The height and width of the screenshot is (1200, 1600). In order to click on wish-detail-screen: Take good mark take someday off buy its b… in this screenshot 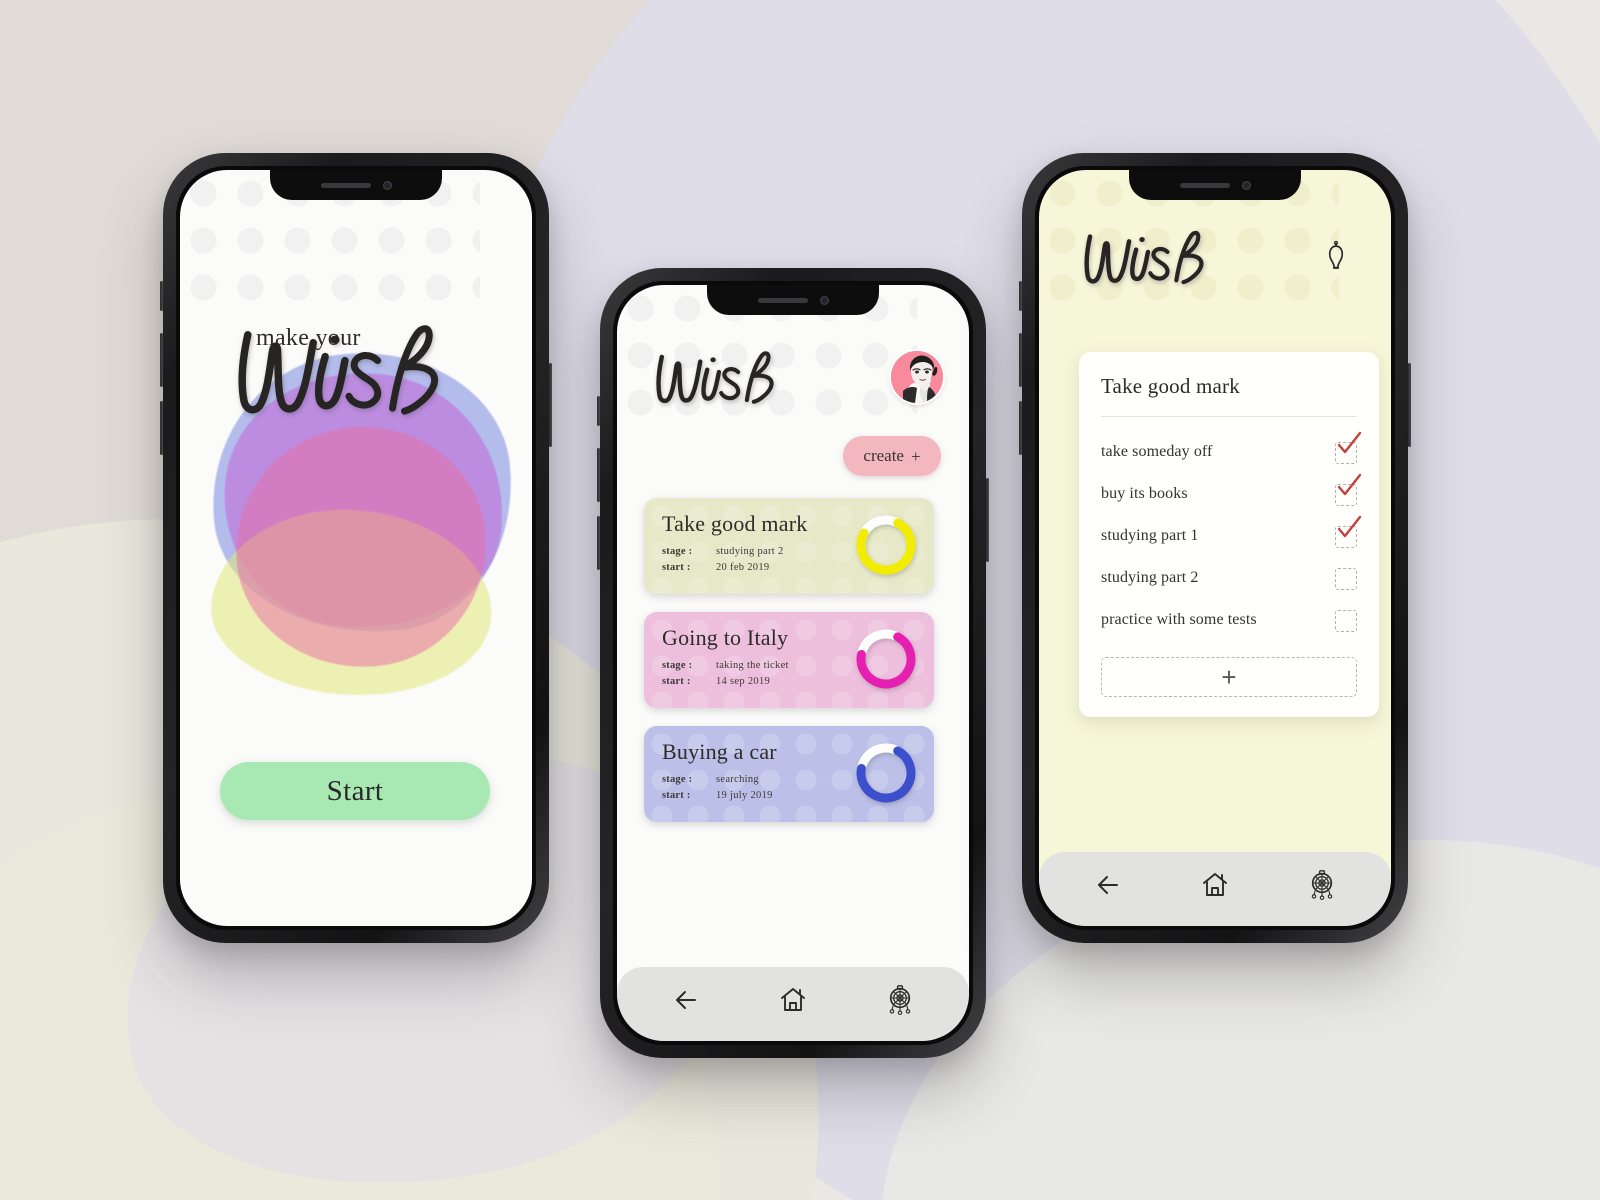, I will do `click(1215, 548)`.